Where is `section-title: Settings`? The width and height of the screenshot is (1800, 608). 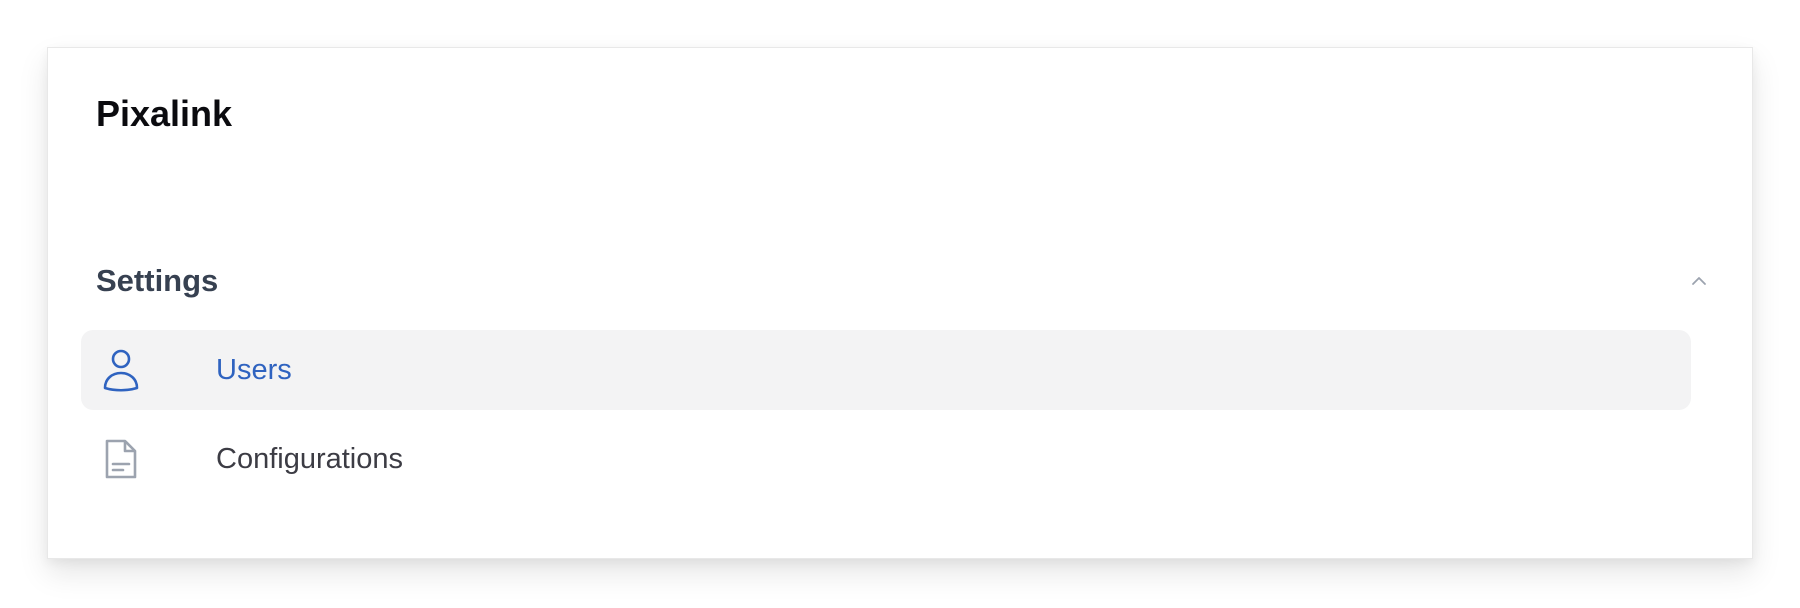
section-title: Settings is located at coordinates (157, 280).